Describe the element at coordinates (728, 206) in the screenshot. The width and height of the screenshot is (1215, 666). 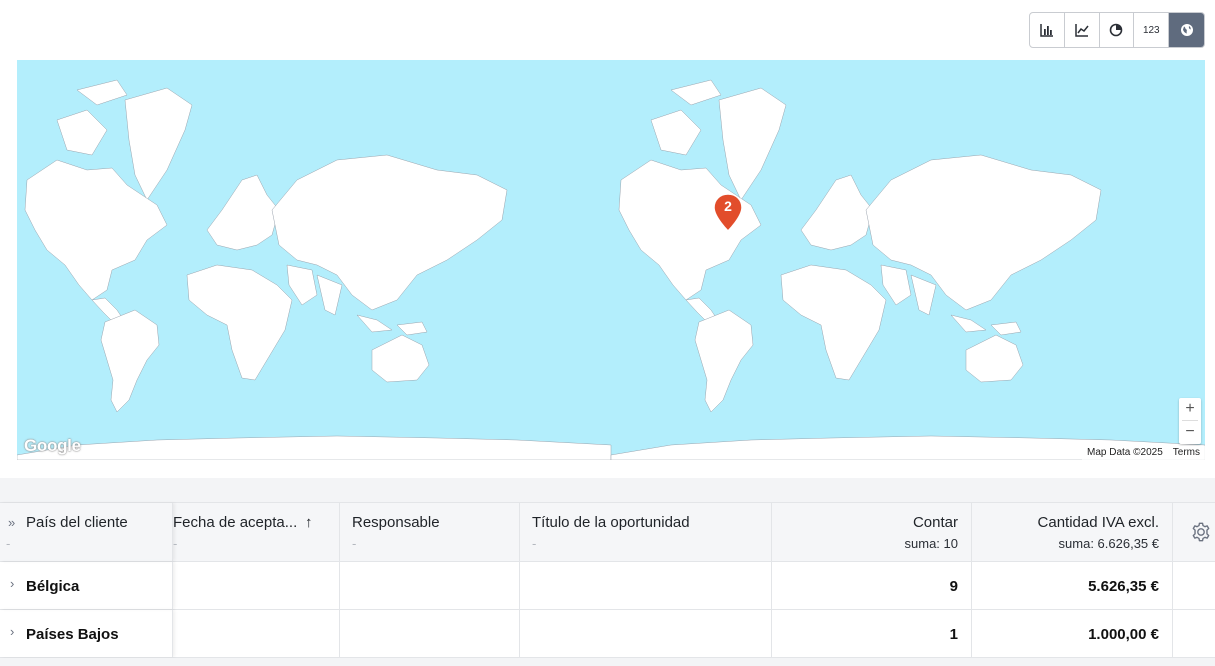
I see `marker-count: 2` at that location.